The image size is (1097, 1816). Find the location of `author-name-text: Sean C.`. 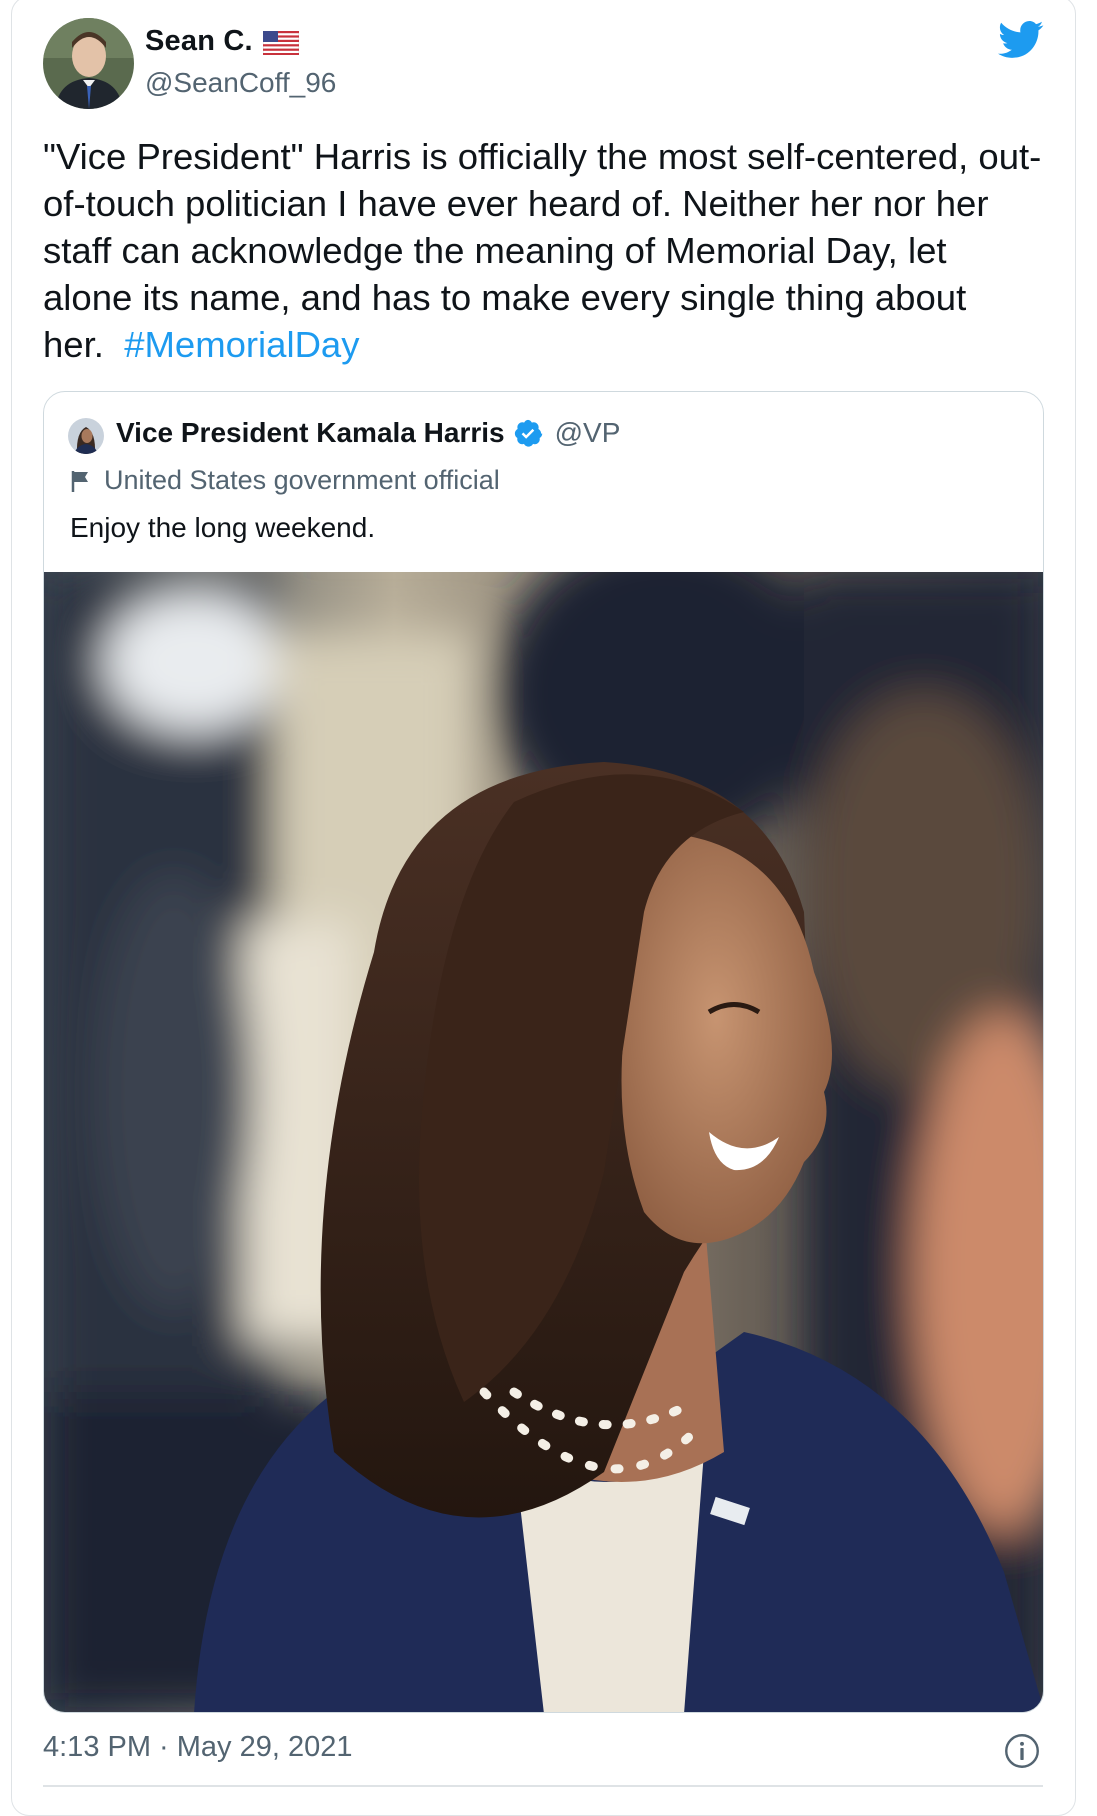

author-name-text: Sean C. is located at coordinates (199, 41).